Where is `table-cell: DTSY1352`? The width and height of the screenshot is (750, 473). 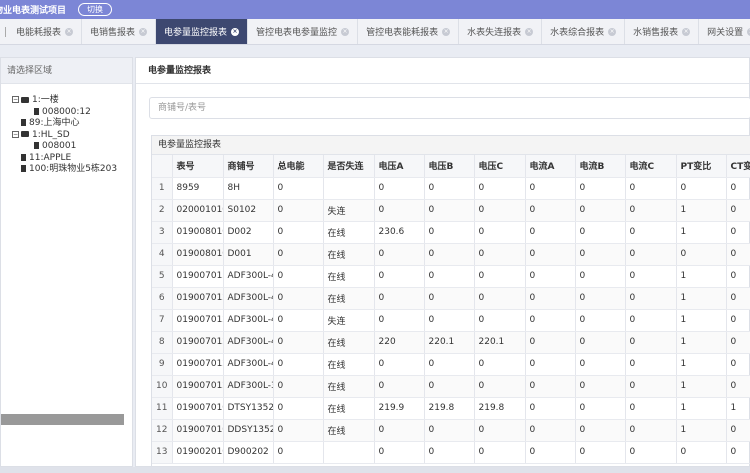
table-cell: DTSY1352 is located at coordinates (248, 408).